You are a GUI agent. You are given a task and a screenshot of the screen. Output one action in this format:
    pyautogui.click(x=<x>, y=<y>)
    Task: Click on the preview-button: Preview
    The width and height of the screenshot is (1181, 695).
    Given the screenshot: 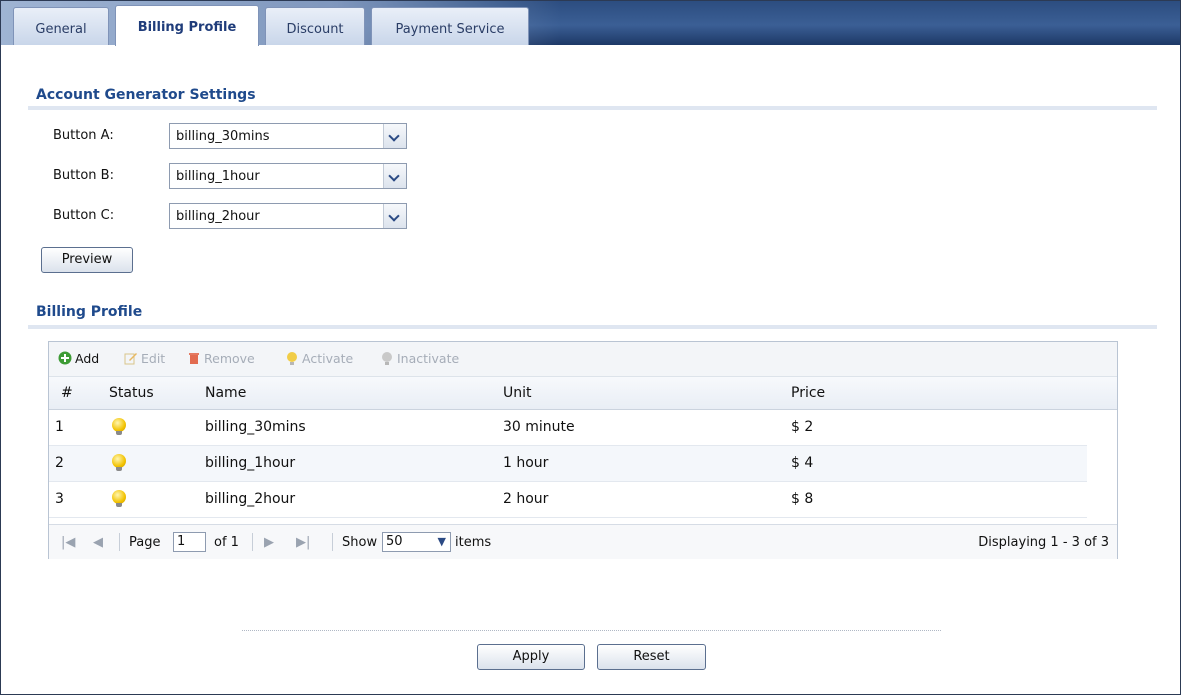 What is the action you would take?
    pyautogui.click(x=87, y=260)
    